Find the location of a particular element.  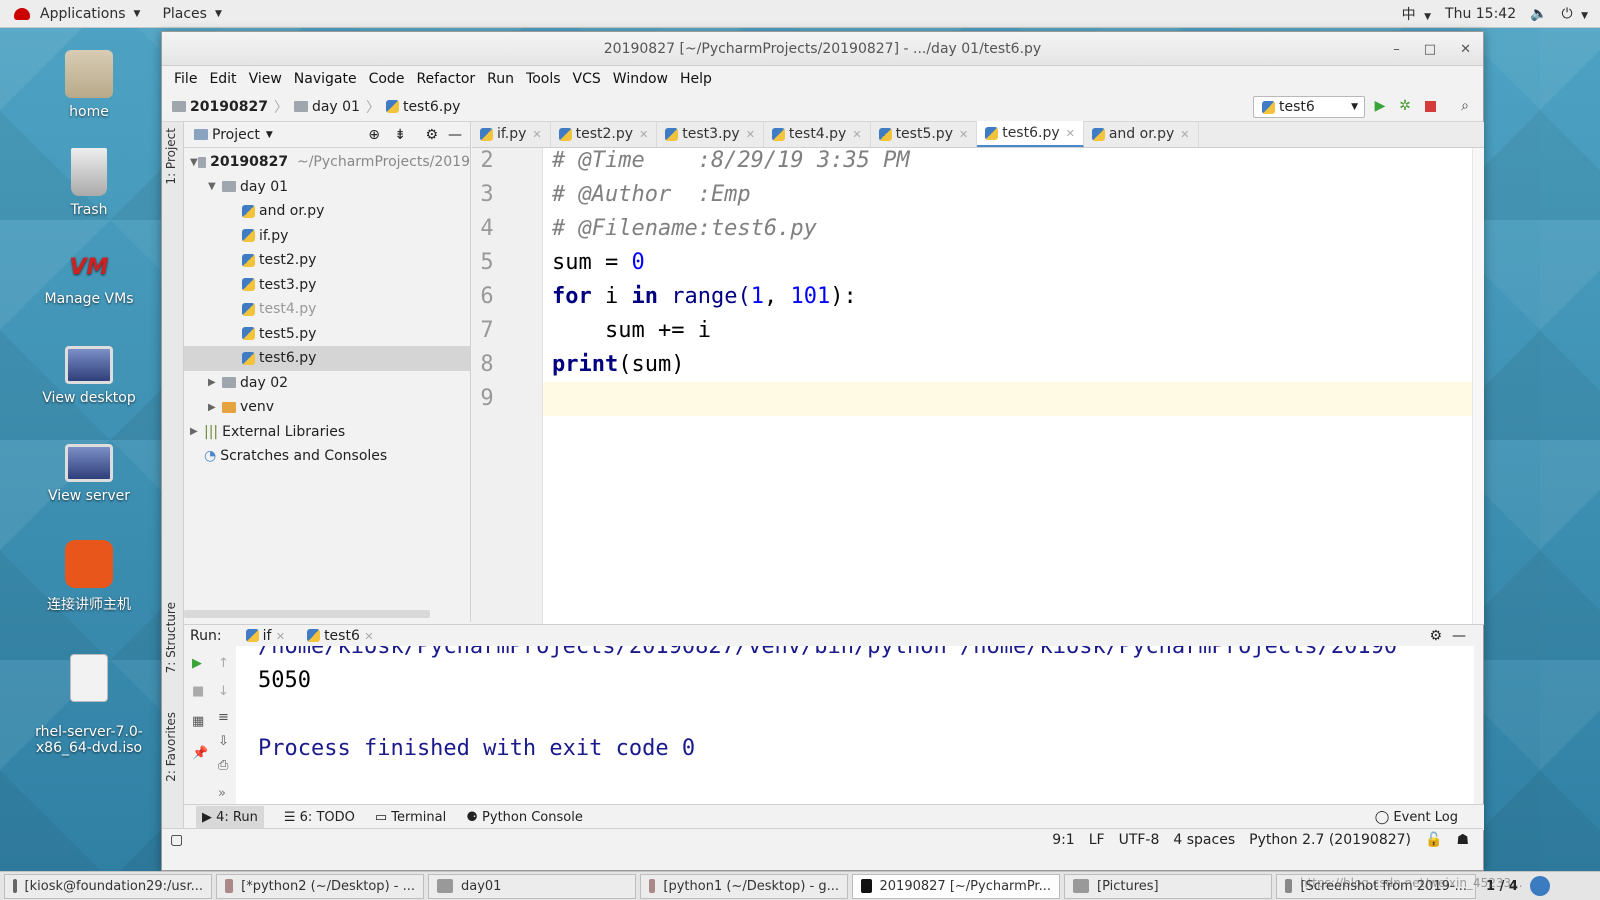

breadcrumb-folder: day 01 is located at coordinates (336, 107).